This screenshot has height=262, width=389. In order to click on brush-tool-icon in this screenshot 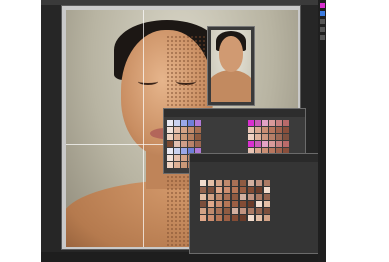, I will do `click(322, 21)`.